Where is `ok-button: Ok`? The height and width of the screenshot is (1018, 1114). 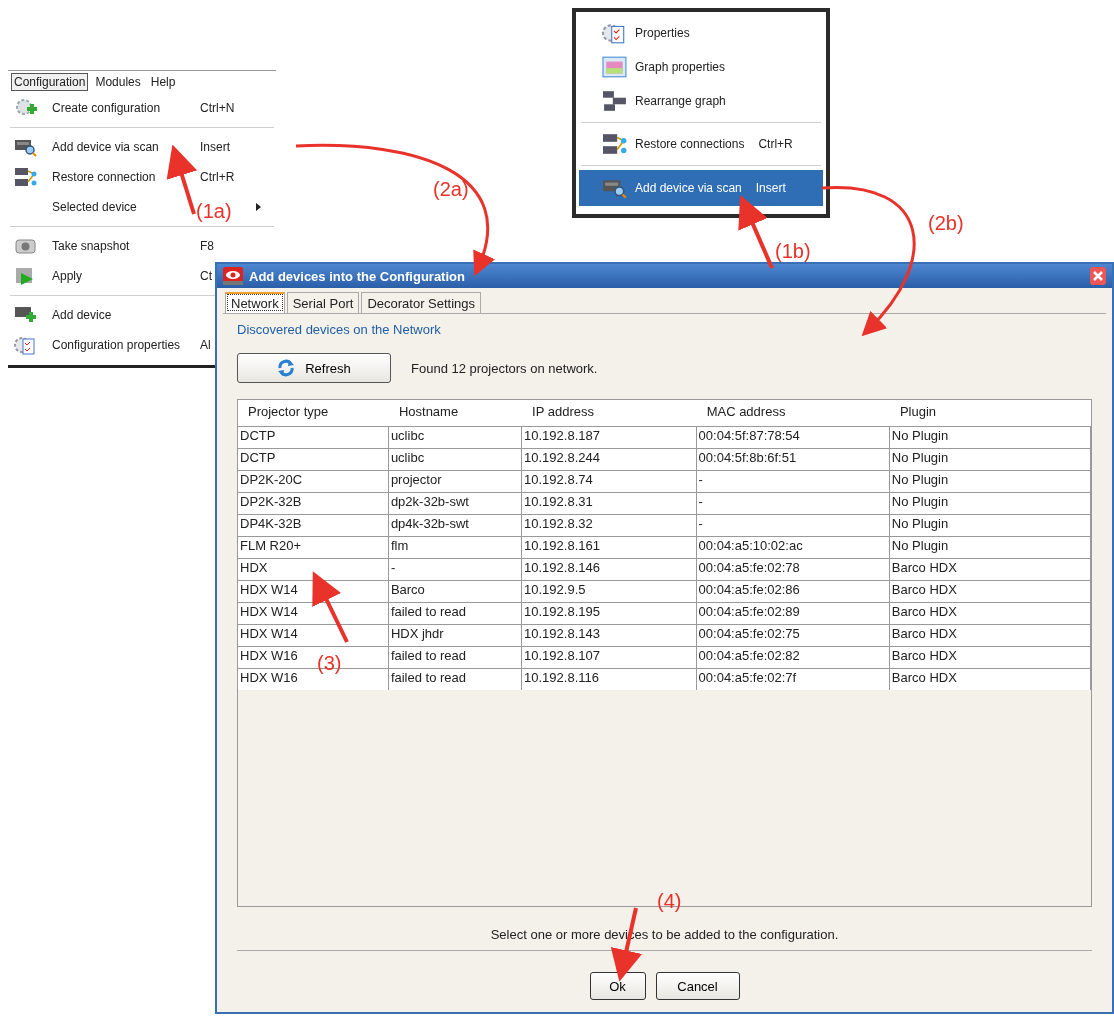
ok-button: Ok is located at coordinates (617, 986).